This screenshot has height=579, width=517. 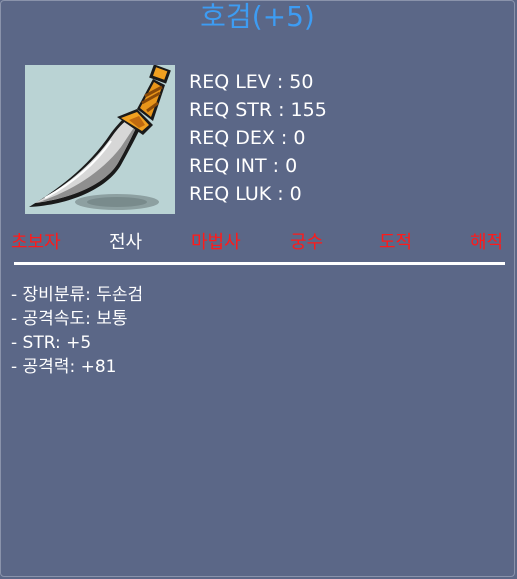 I want to click on stat-equip-category: - 장비분류: 두손검, so click(x=77, y=295).